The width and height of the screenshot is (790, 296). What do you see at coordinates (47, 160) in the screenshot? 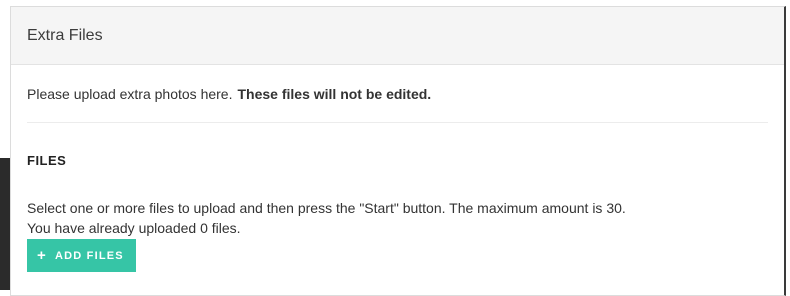
I see `files-section-heading: FILES` at bounding box center [47, 160].